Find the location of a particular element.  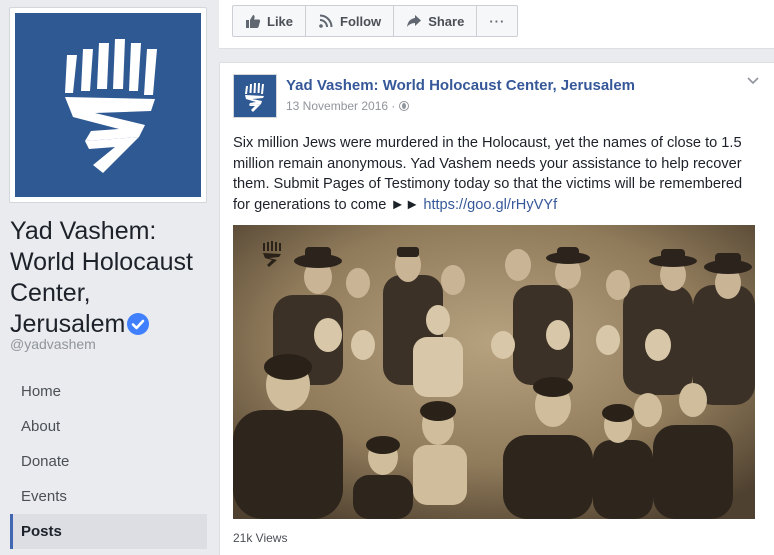

profile-picture is located at coordinates (108, 105).